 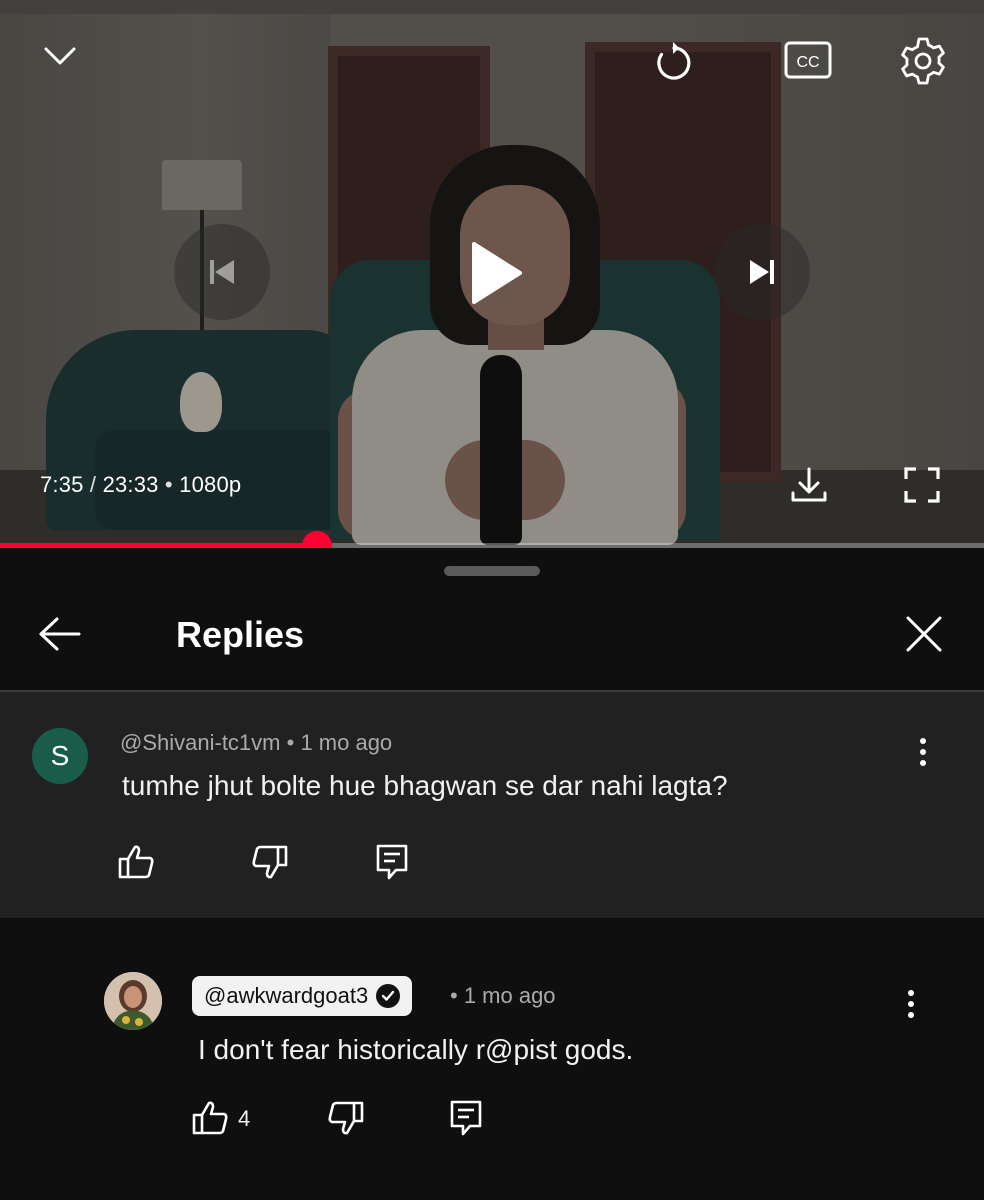 I want to click on close-button, so click(x=924, y=634).